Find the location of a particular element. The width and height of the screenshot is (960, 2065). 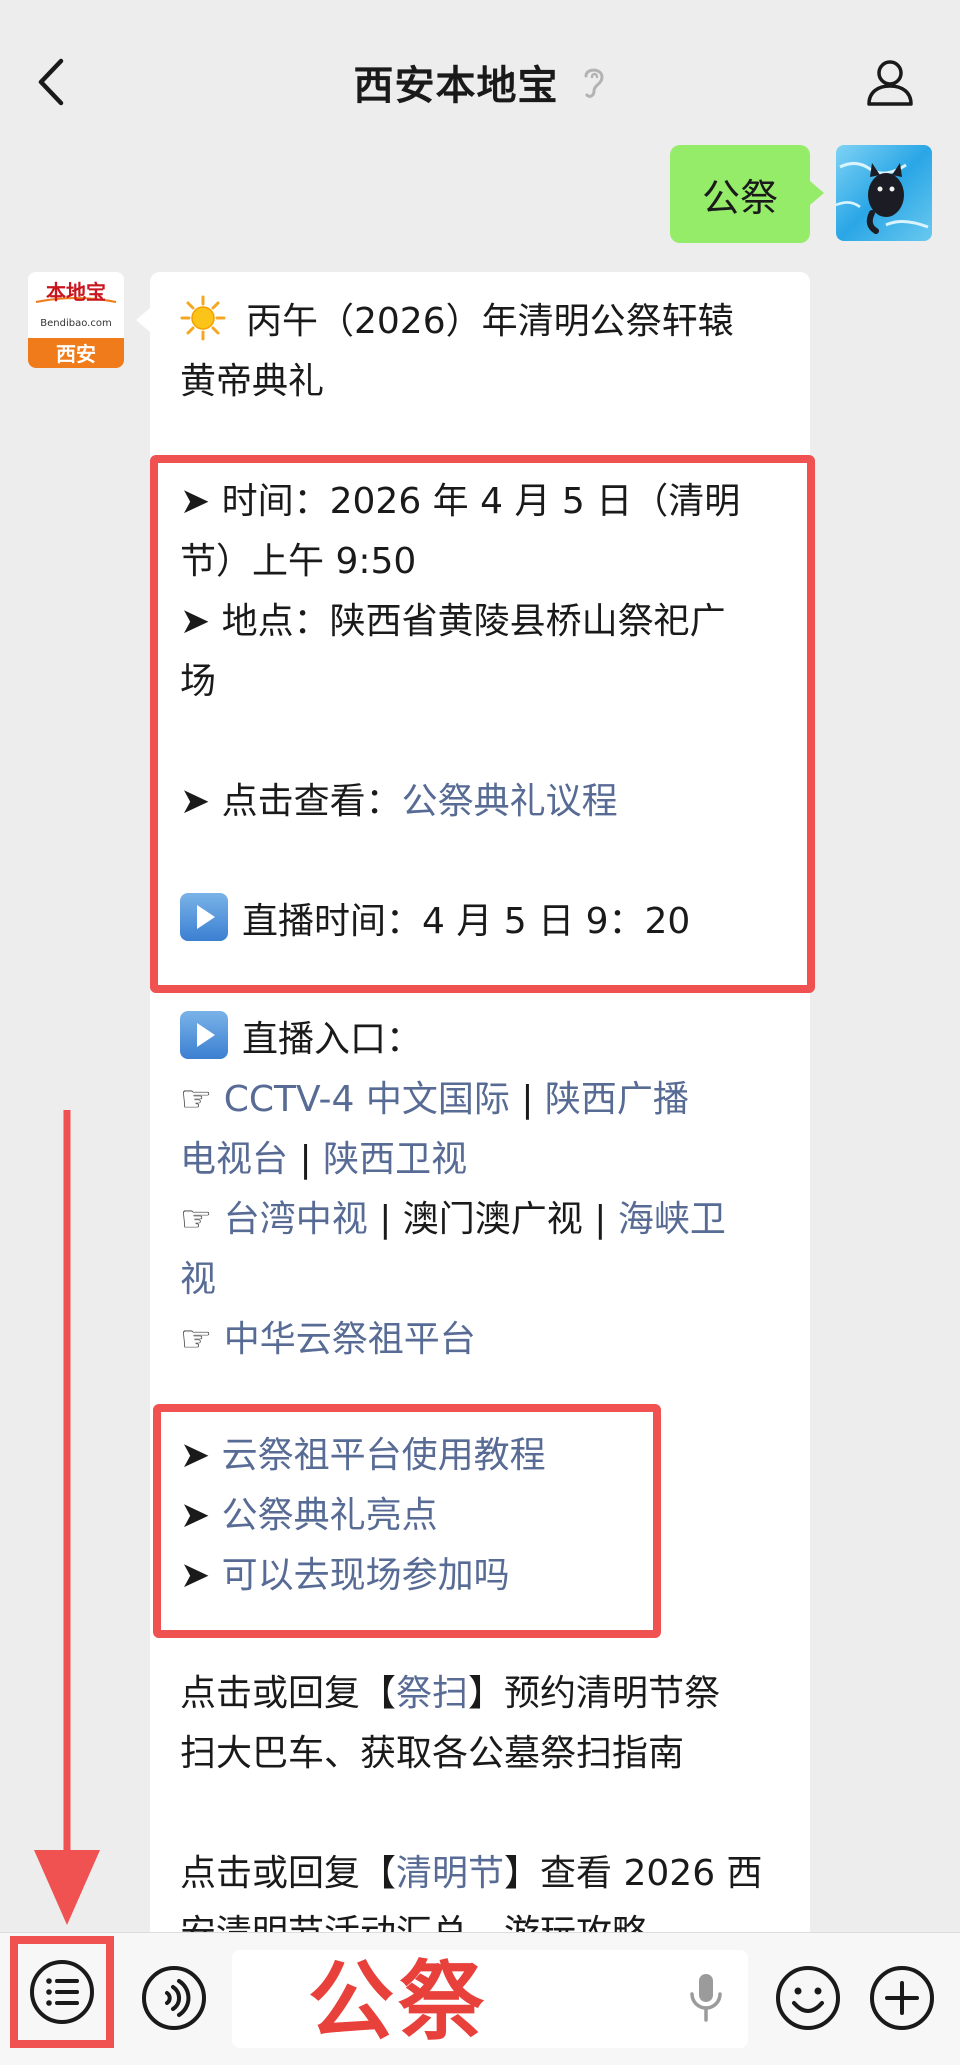

reply2-suffix: 】查看 2026 西 is located at coordinates (633, 1873).